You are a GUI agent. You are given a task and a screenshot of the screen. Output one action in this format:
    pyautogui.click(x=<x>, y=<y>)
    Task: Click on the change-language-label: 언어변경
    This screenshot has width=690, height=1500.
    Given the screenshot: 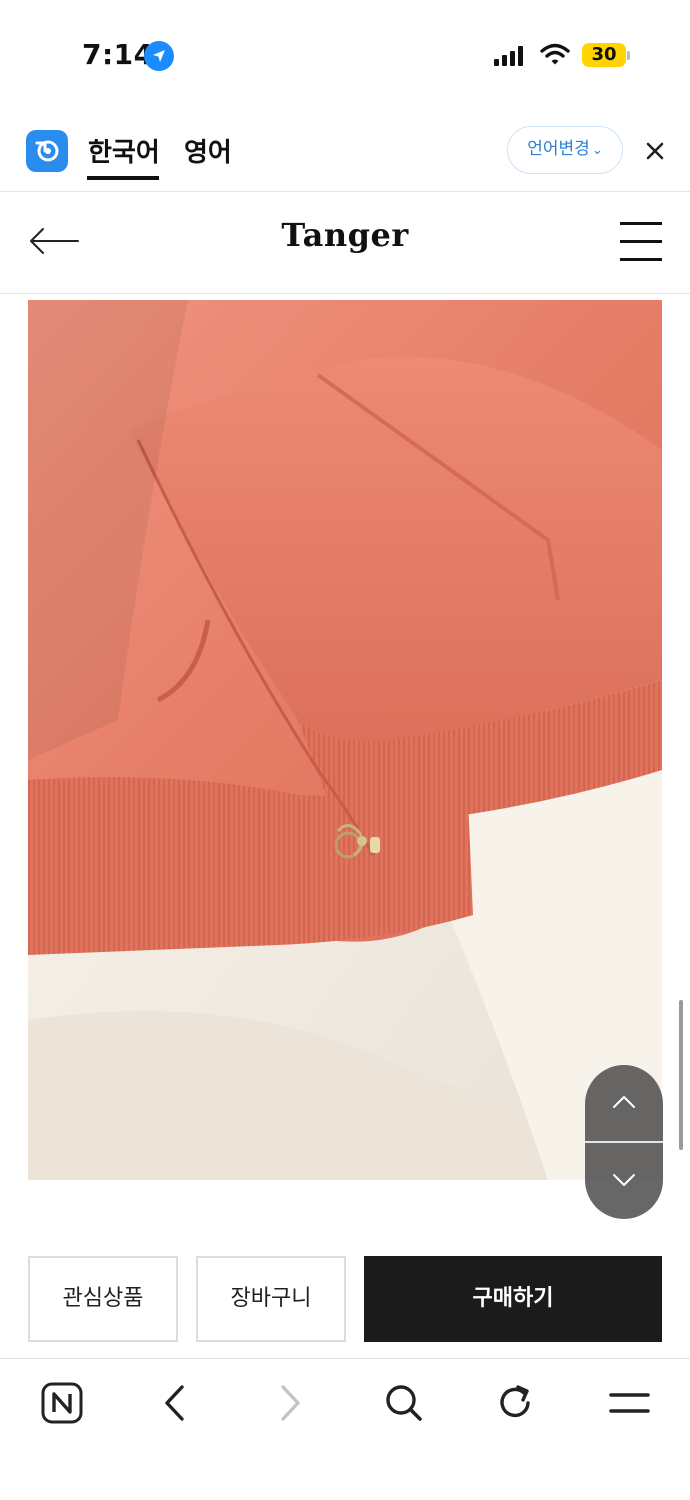 What is the action you would take?
    pyautogui.click(x=558, y=149)
    